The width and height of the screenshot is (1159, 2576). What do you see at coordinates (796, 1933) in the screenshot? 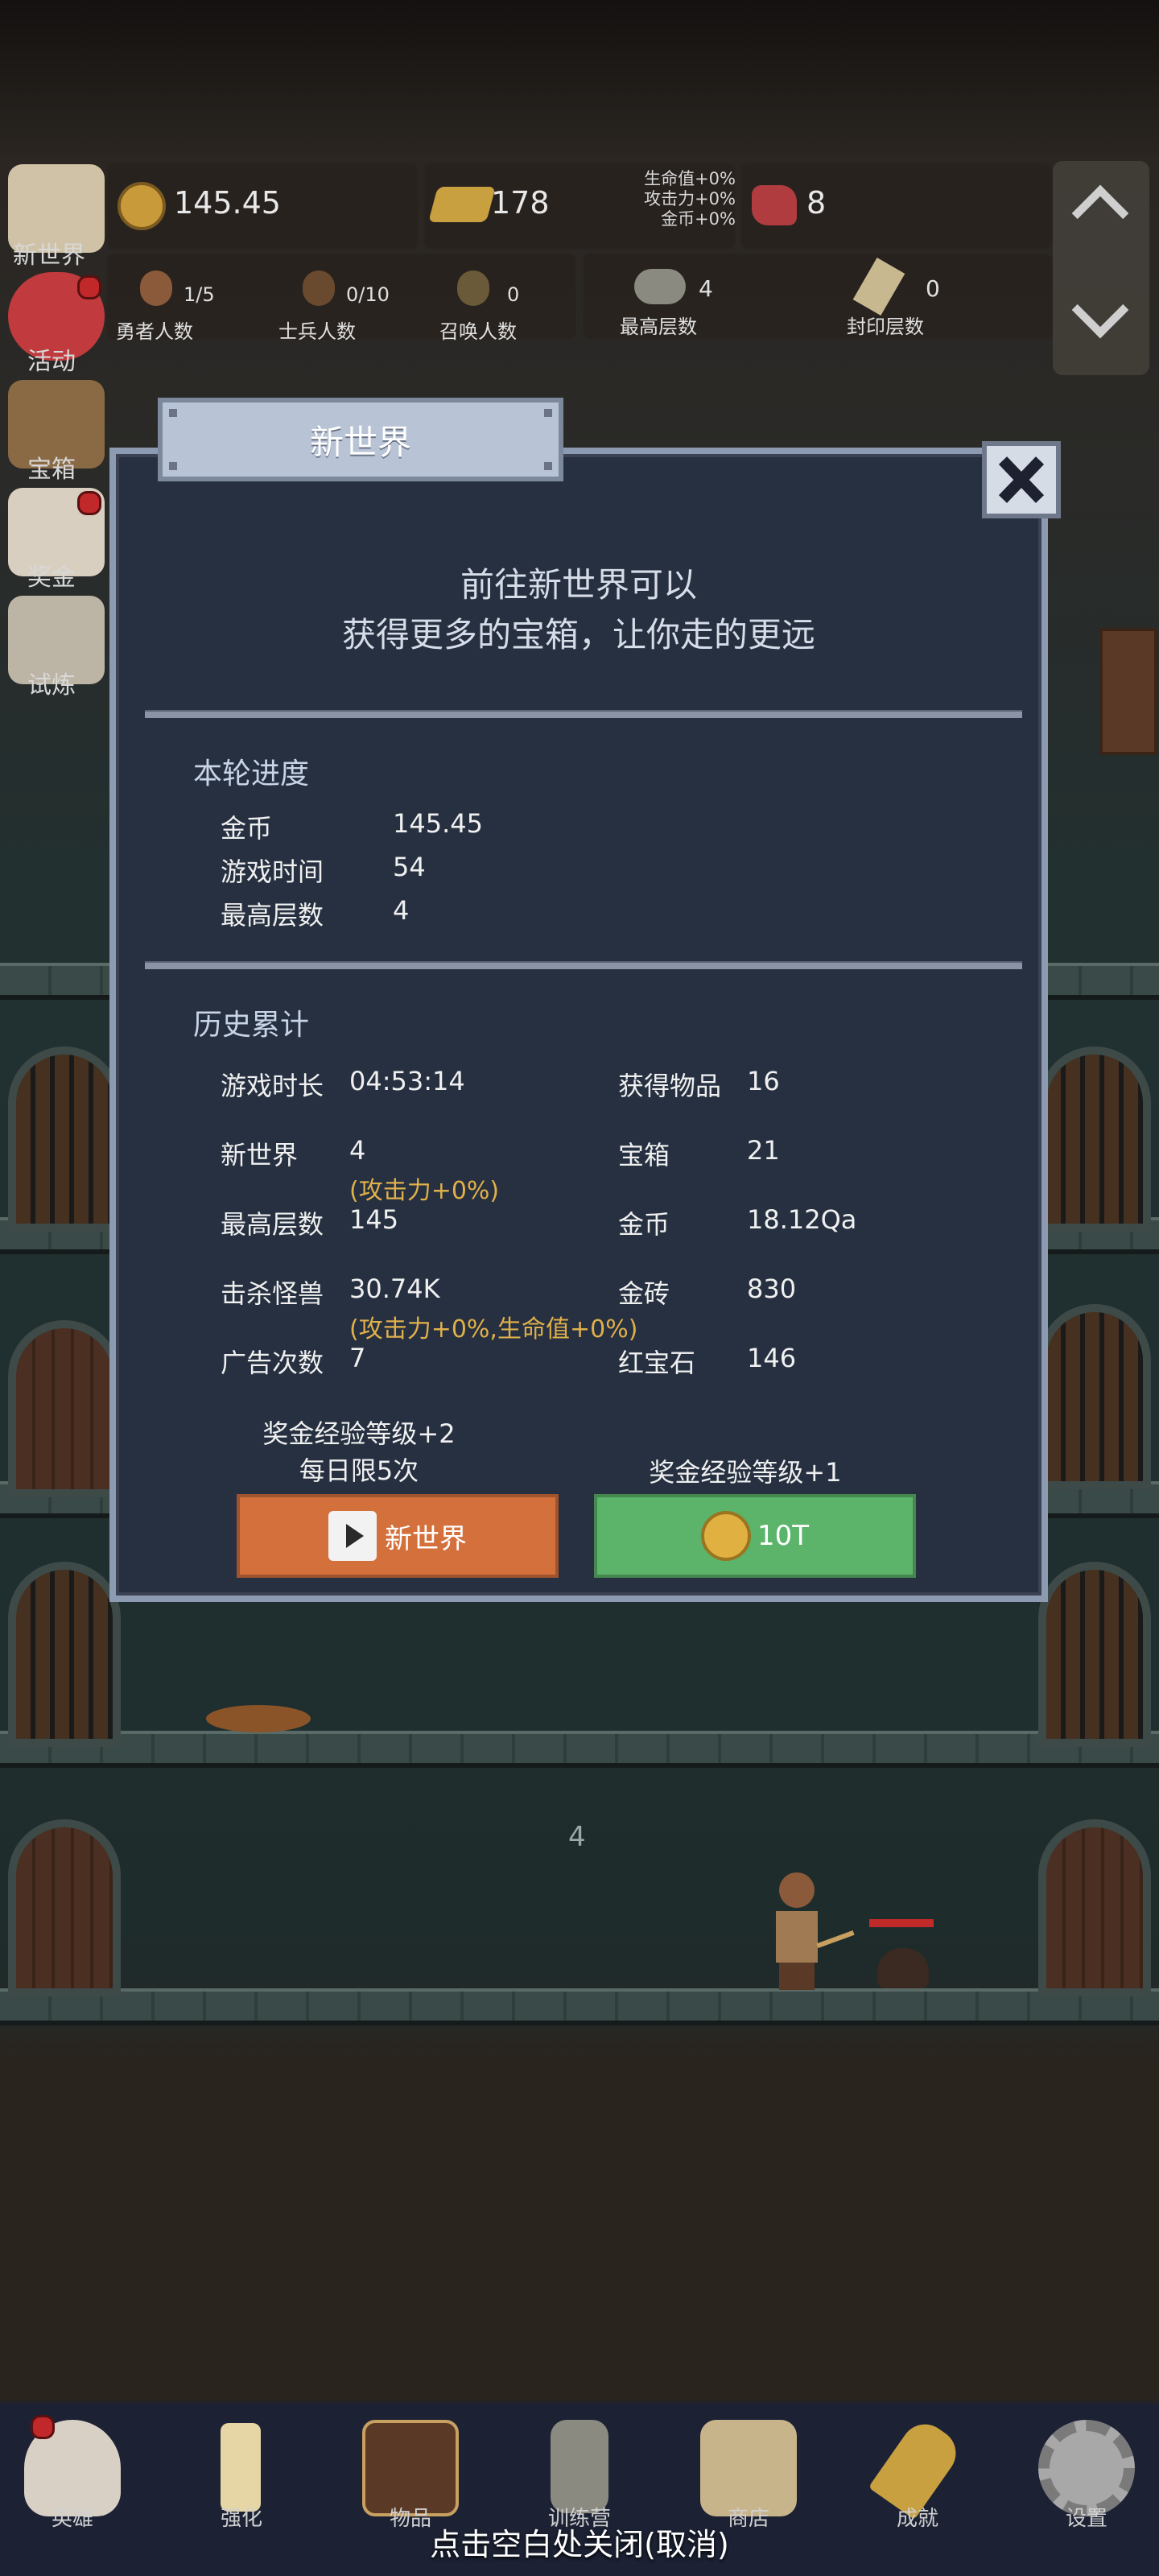
I see `hero-character` at bounding box center [796, 1933].